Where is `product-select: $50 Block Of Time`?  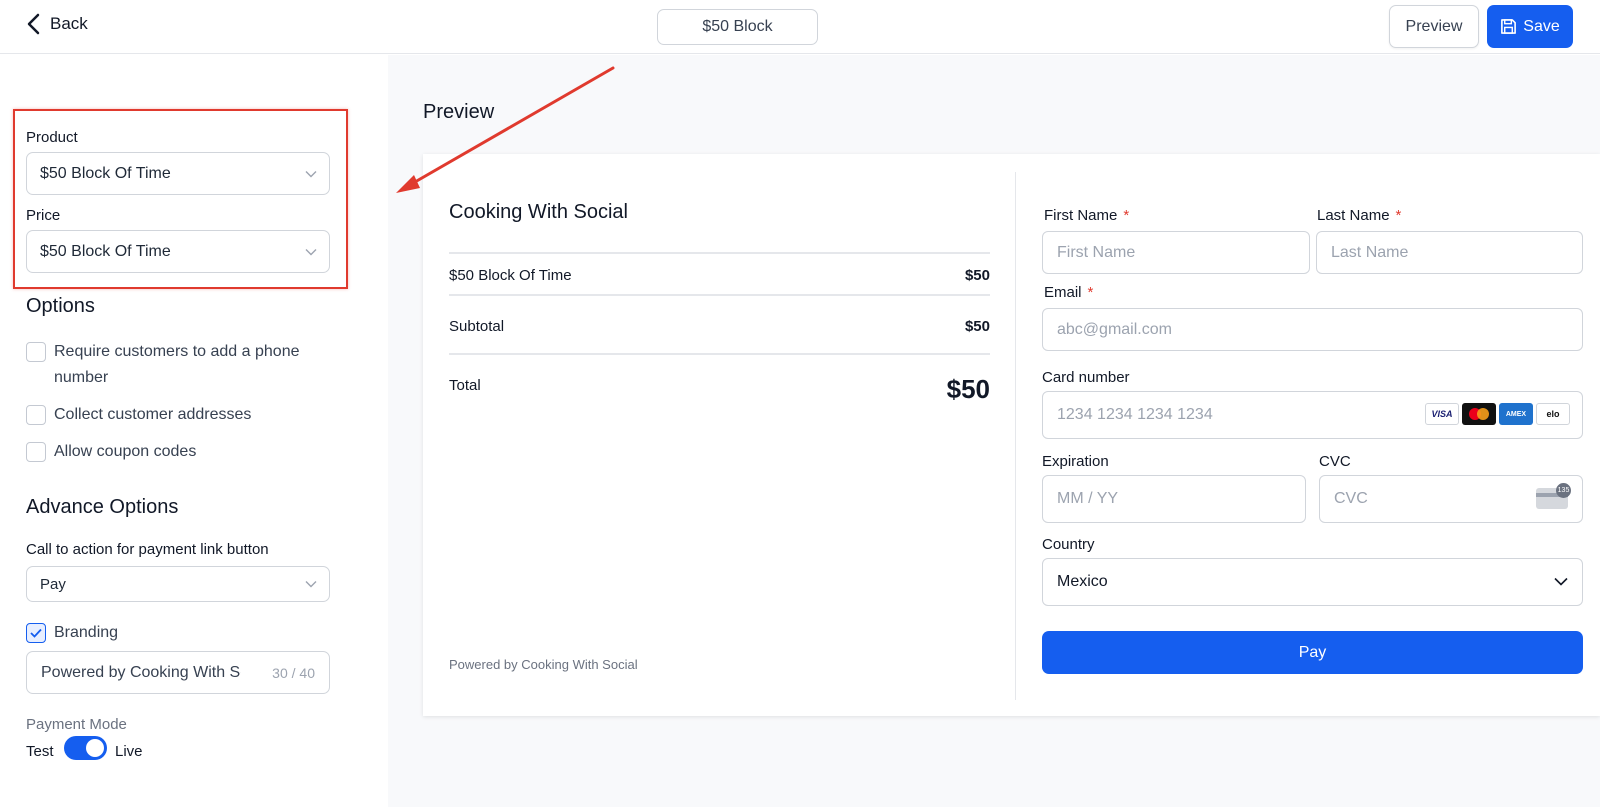 product-select: $50 Block Of Time is located at coordinates (178, 173).